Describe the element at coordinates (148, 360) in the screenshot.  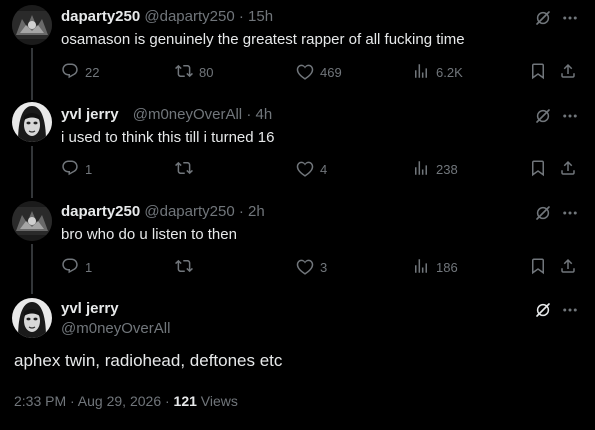
I see `main-tweet-text: aphex twin, radiohead, deftones etc` at that location.